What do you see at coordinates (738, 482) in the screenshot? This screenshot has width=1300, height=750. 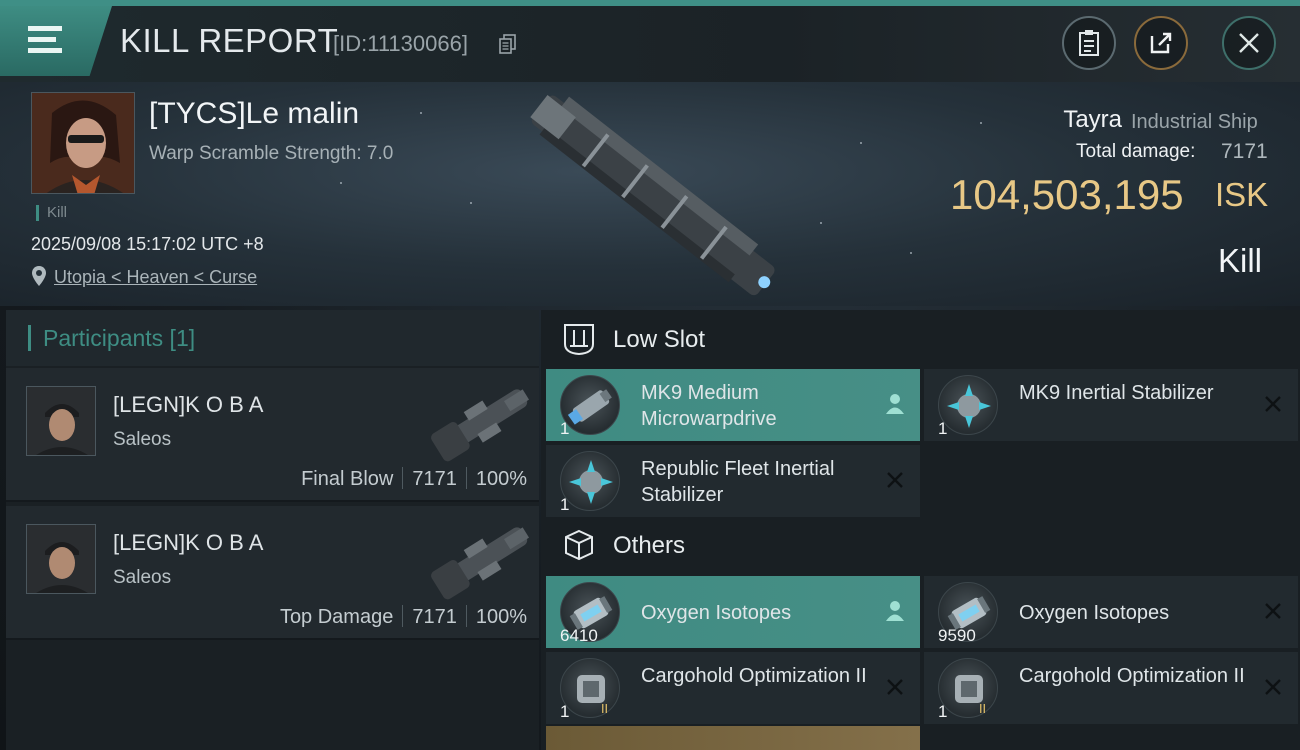 I see `item-name: Republic Fleet Inertial Stabilizer` at bounding box center [738, 482].